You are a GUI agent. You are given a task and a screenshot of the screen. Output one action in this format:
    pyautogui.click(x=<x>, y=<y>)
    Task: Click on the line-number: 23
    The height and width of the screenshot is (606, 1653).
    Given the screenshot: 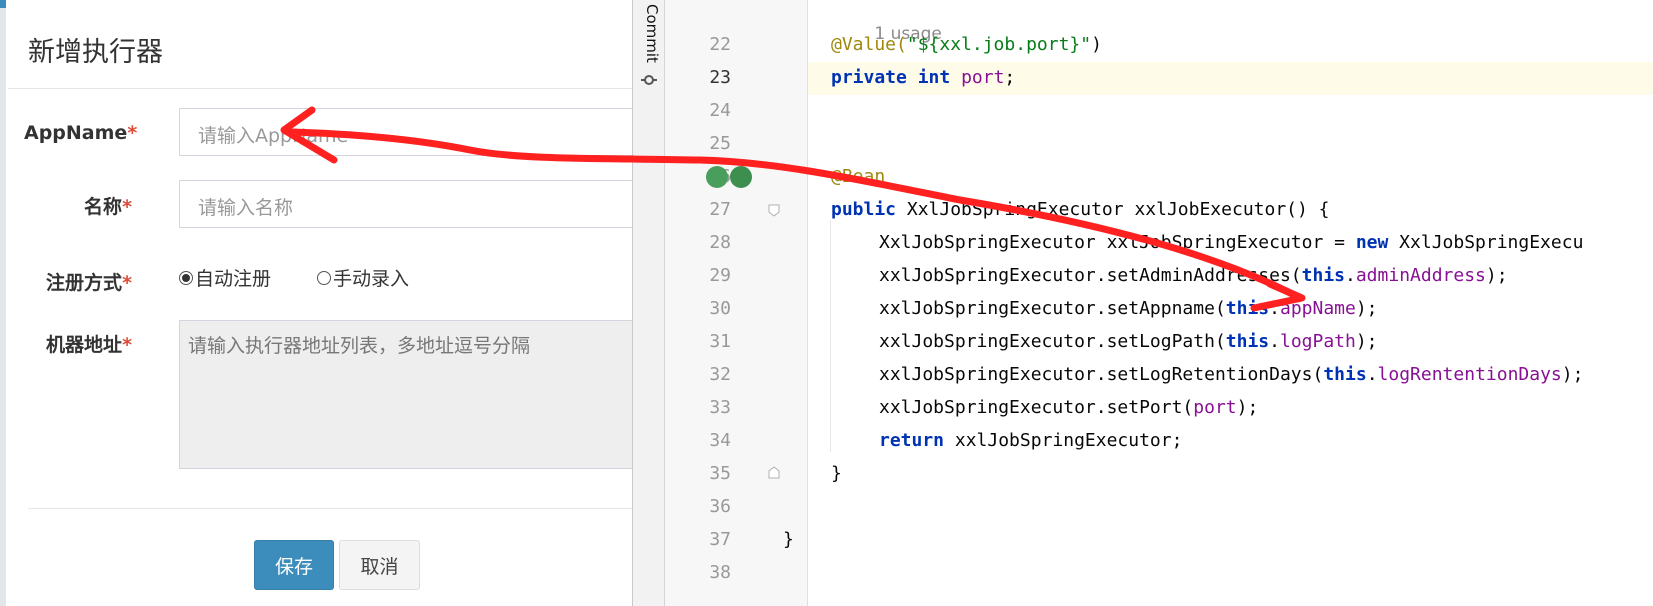 What is the action you would take?
    pyautogui.click(x=720, y=77)
    